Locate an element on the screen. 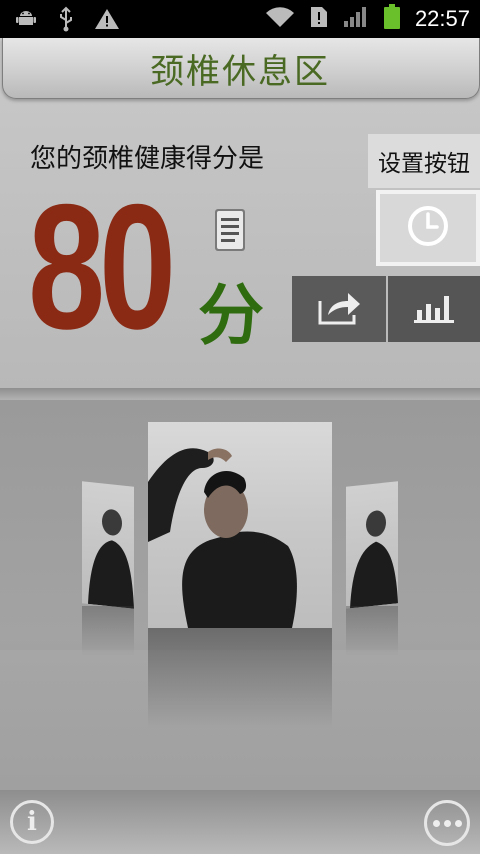 This screenshot has width=480, height=854. document-icon is located at coordinates (230, 230).